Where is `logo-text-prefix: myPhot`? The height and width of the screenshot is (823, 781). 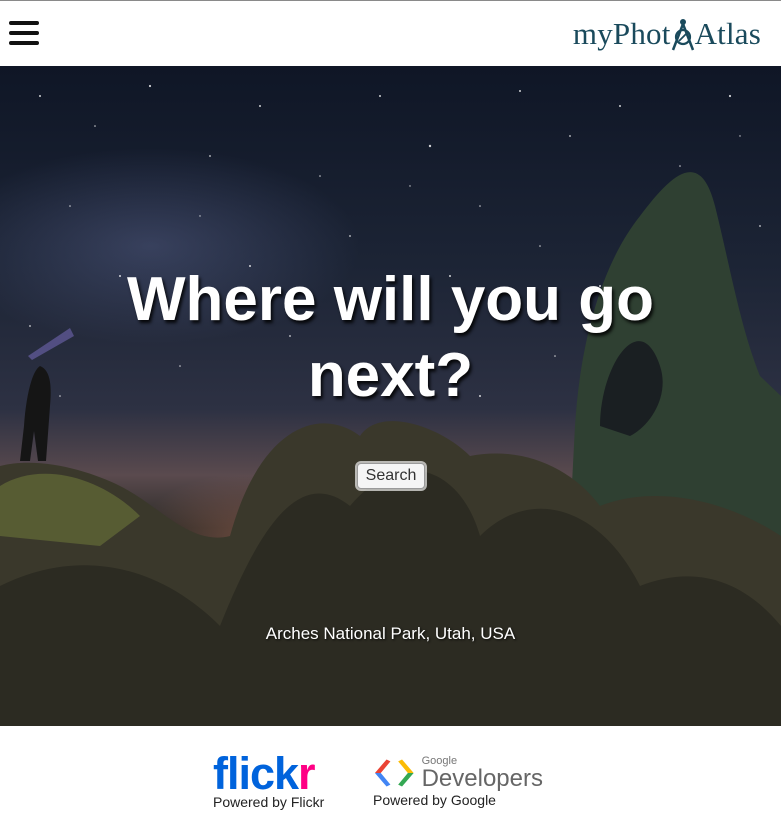 logo-text-prefix: myPhot is located at coordinates (621, 33).